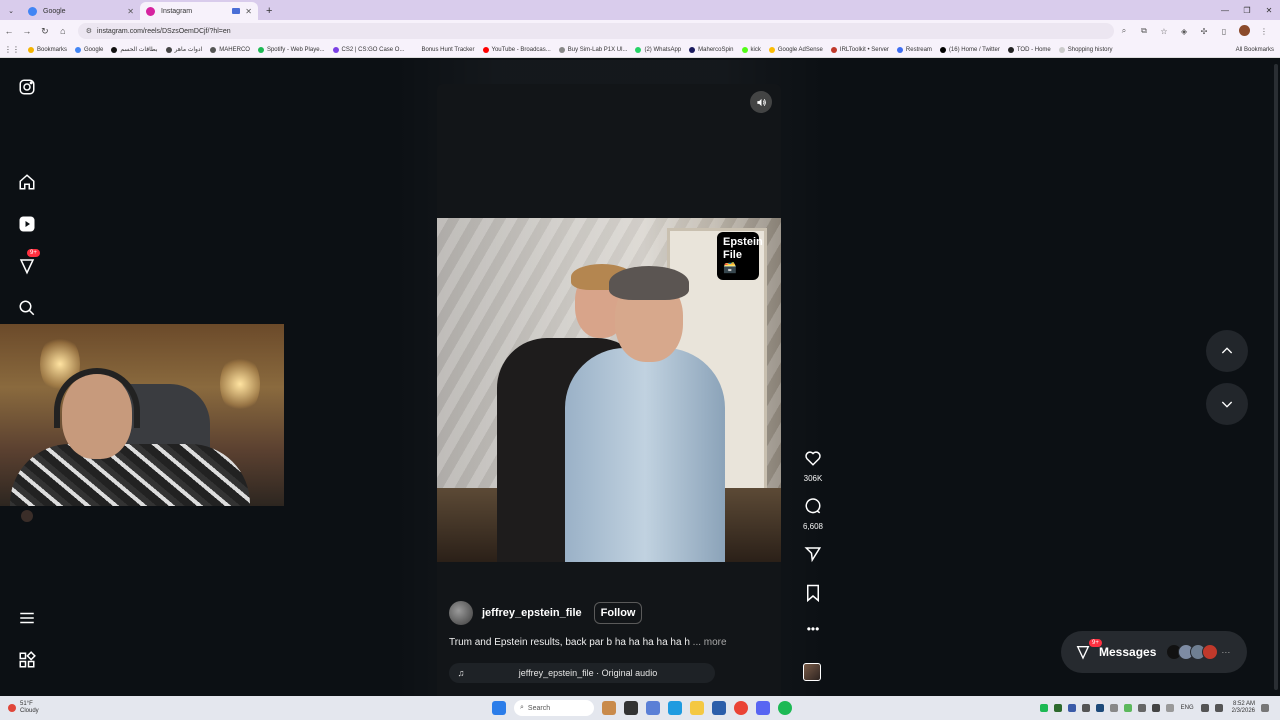  Describe the element at coordinates (658, 49) in the screenshot. I see `bookmark-item: (2) WhatsApp` at that location.